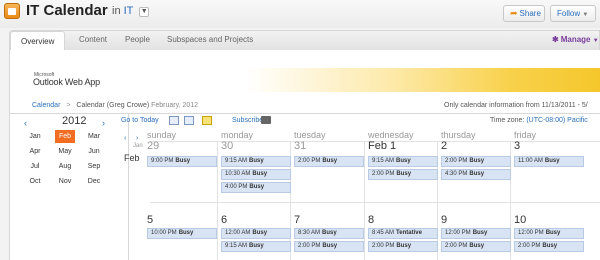 Image resolution: width=600 pixels, height=260 pixels. I want to click on month-may: May, so click(65, 151).